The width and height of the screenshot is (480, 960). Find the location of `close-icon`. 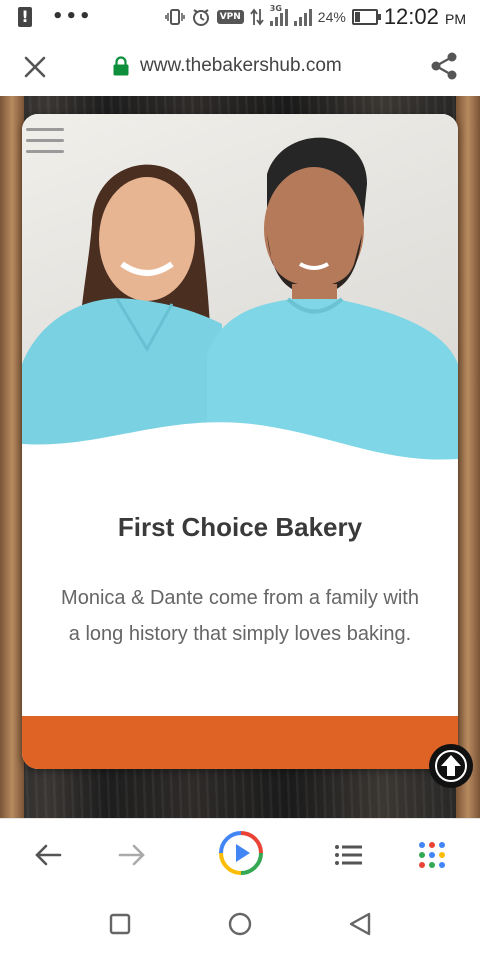

close-icon is located at coordinates (35, 67).